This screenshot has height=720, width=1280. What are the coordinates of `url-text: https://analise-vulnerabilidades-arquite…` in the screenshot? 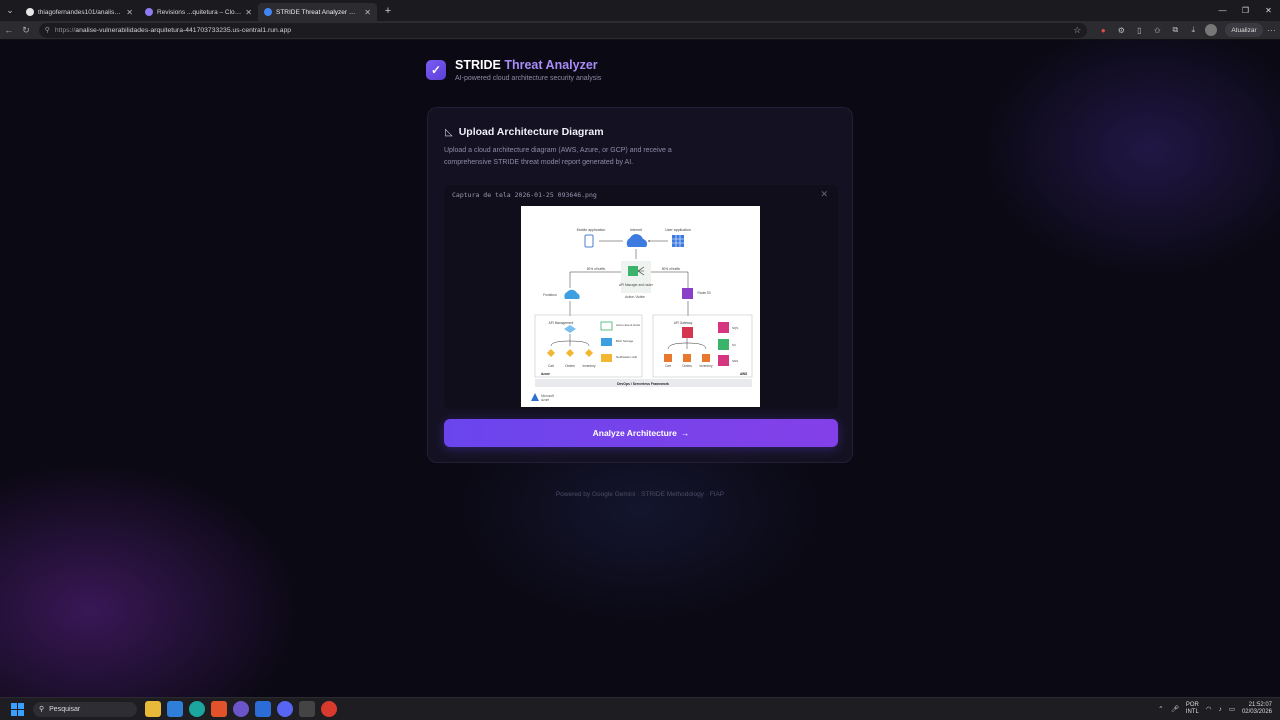 It's located at (173, 30).